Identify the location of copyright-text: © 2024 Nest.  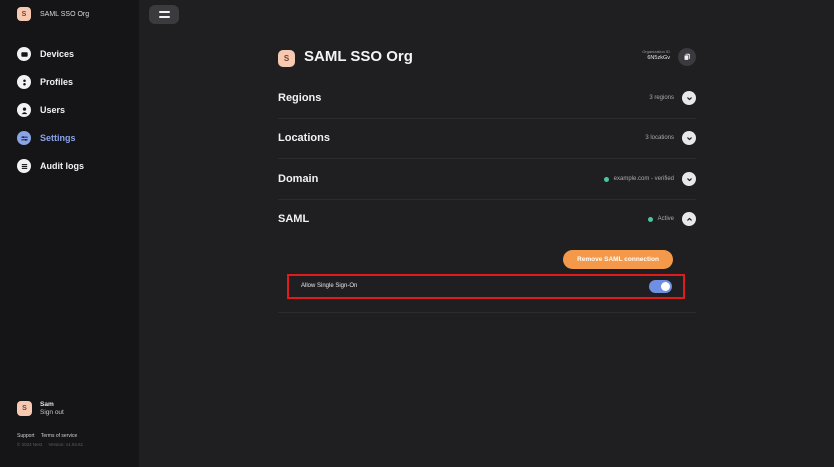
(30, 444).